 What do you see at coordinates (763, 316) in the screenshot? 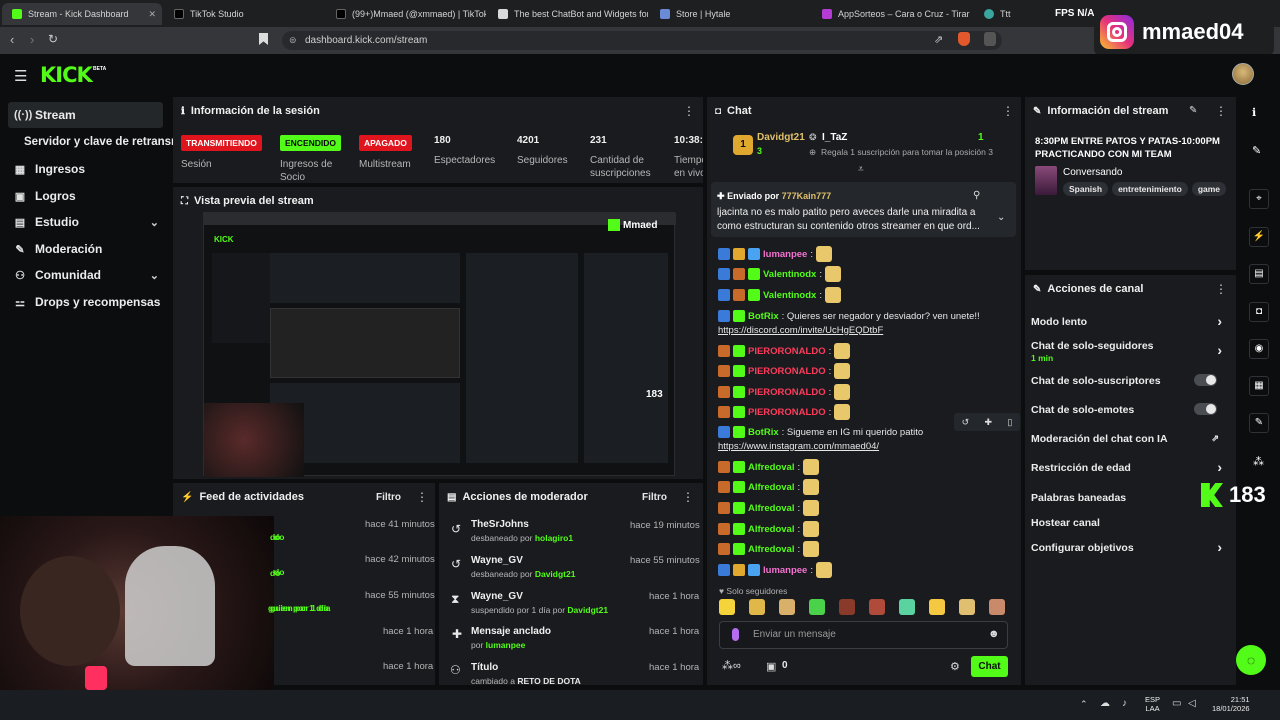
I see `chat-username: BotRix` at bounding box center [763, 316].